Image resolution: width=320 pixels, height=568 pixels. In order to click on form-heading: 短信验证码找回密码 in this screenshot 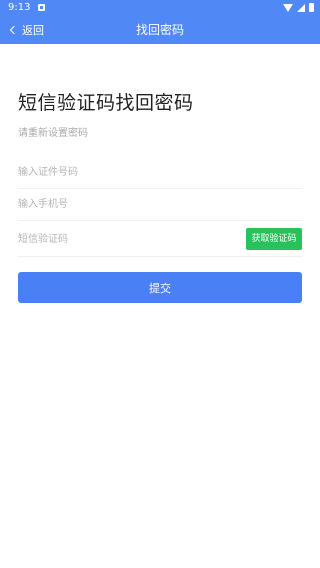, I will do `click(106, 103)`.